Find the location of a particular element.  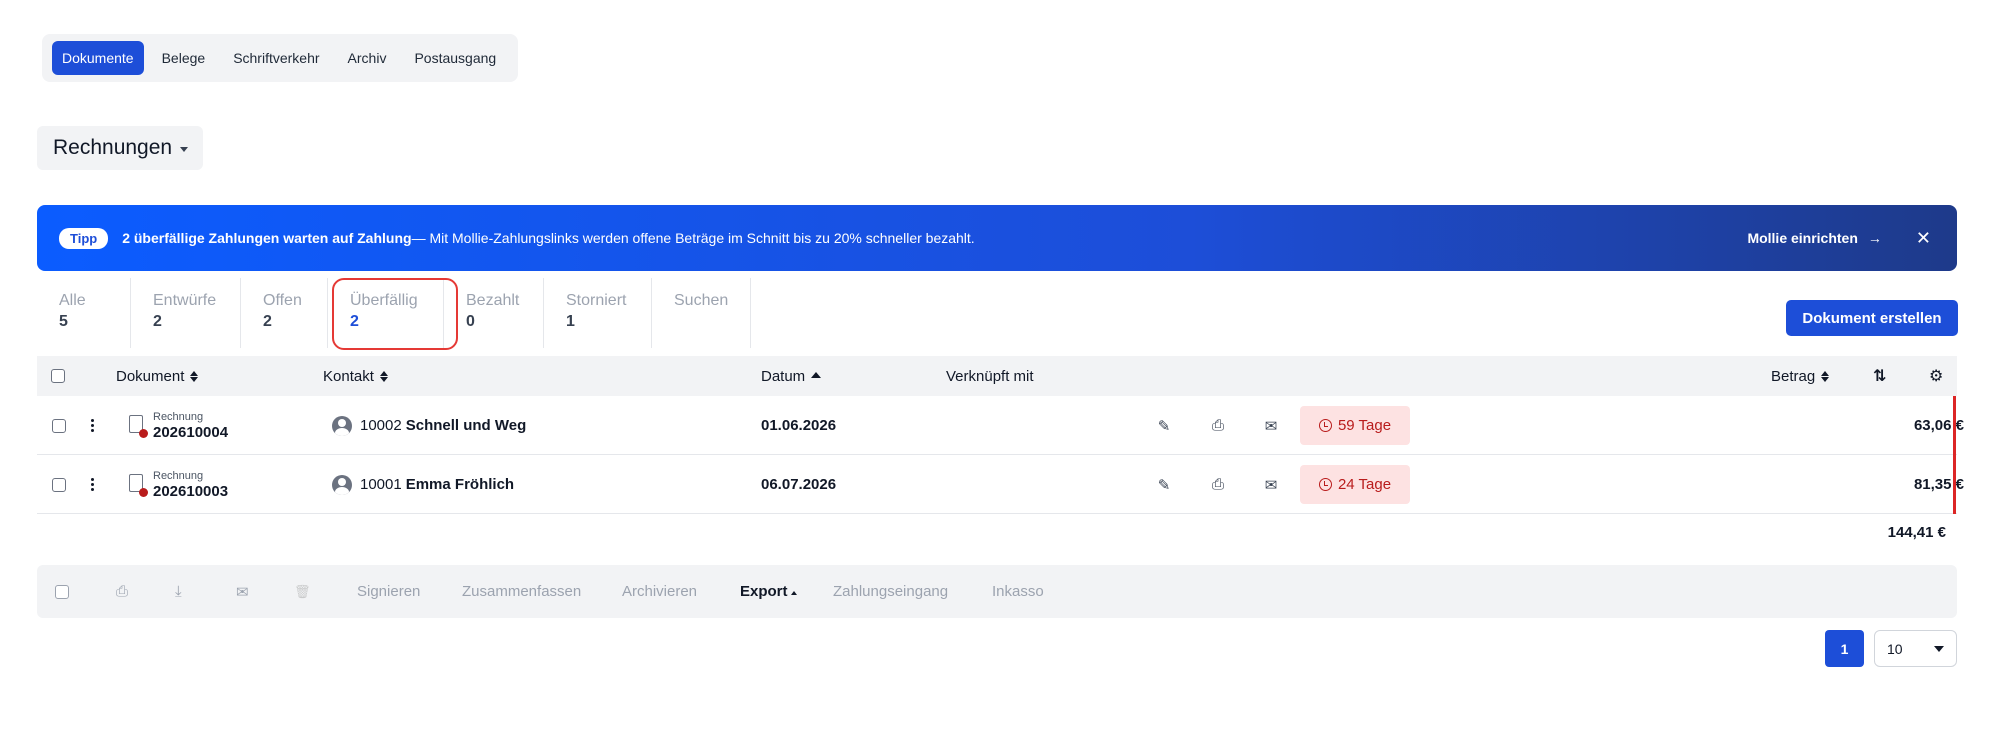

tab-schriftverkehr: Schriftverkehr is located at coordinates (276, 58).